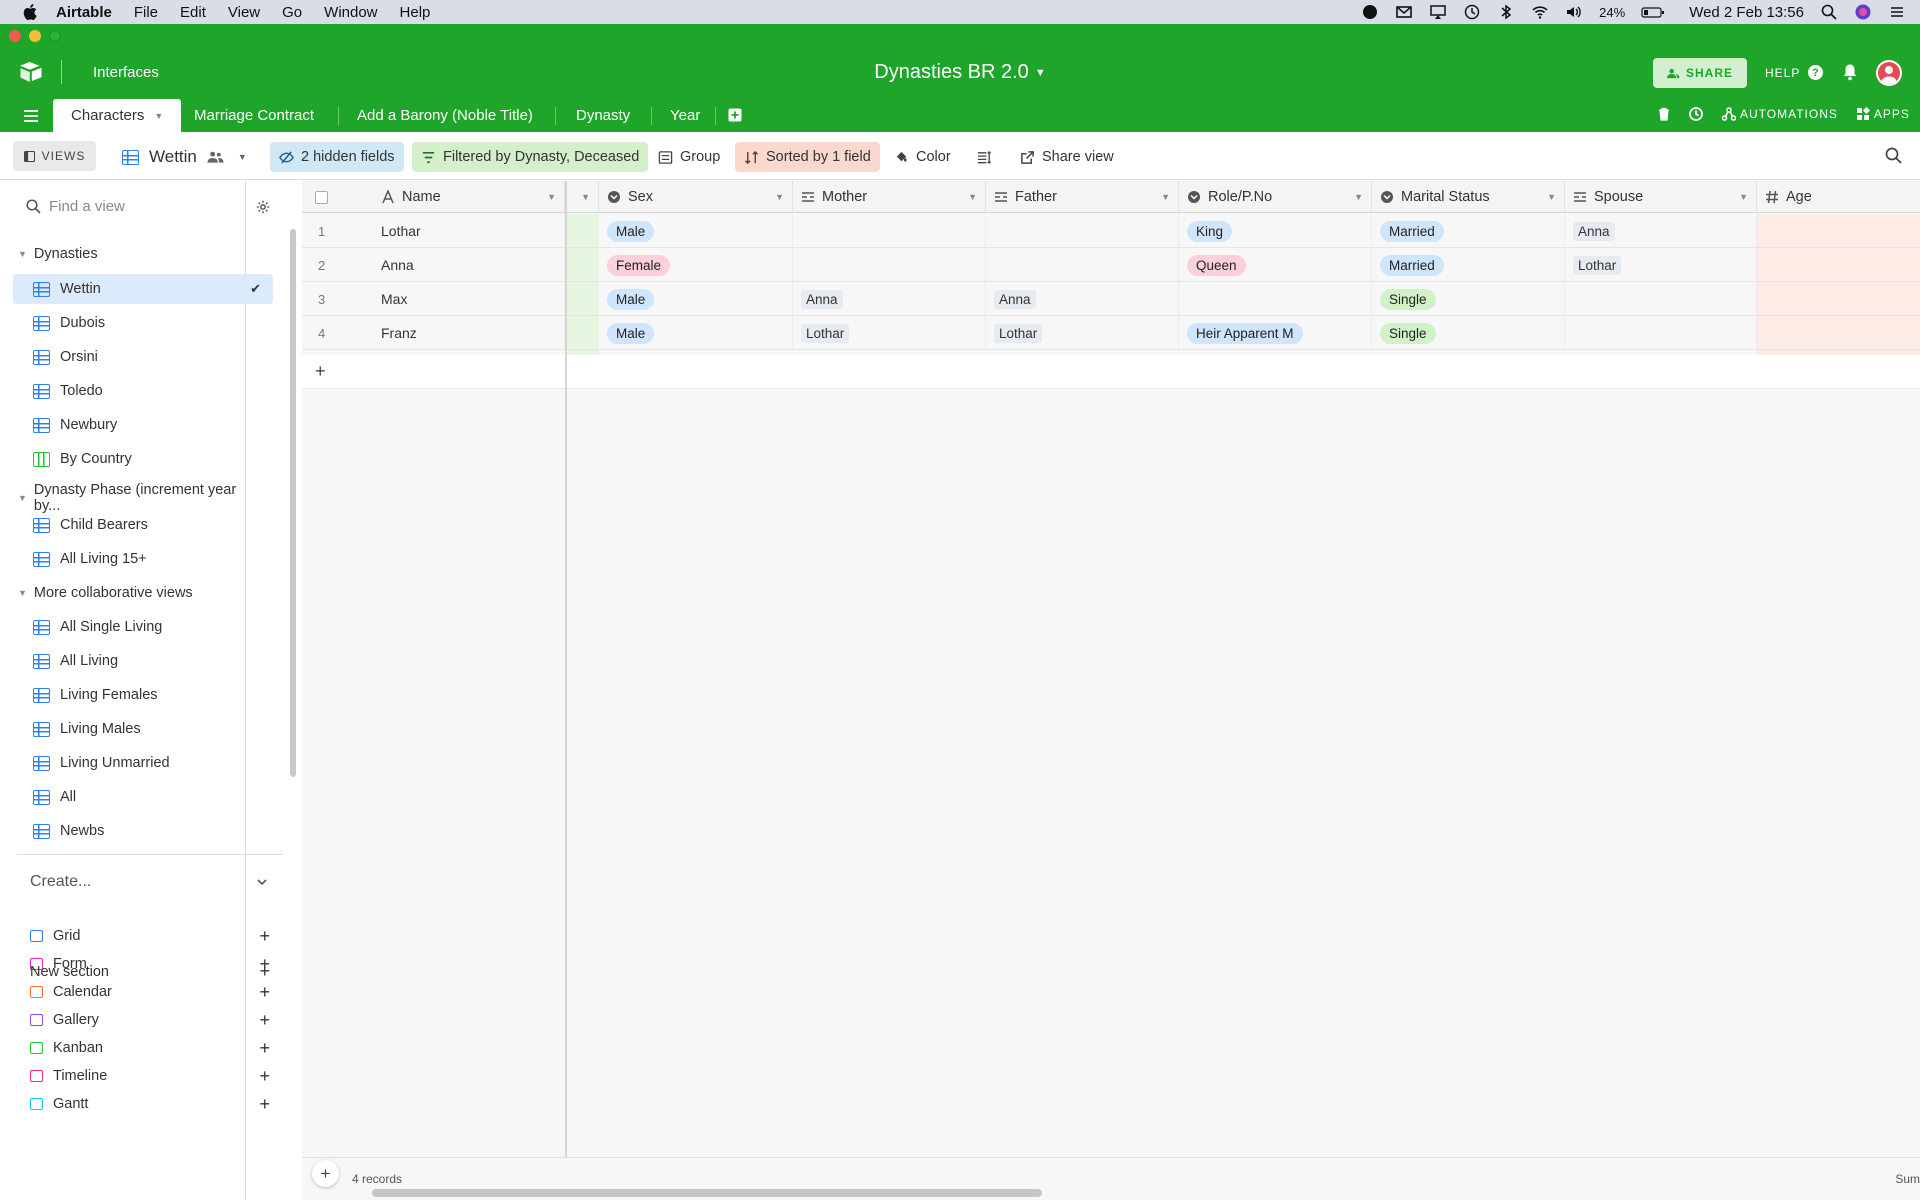 This screenshot has width=1920, height=1200. I want to click on sidebar-scrollbar, so click(293, 503).